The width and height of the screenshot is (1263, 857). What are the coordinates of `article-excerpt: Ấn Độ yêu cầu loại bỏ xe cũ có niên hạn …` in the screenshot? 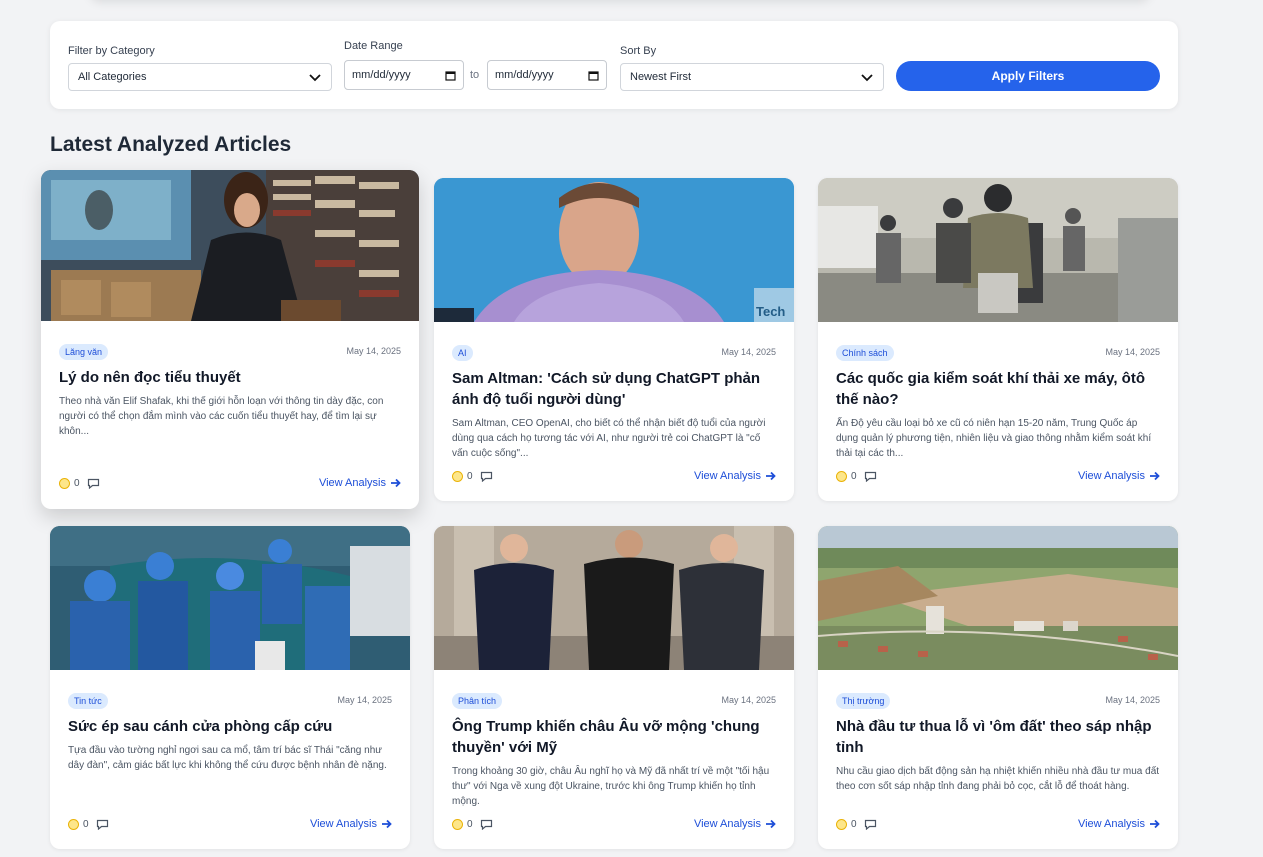 It's located at (994, 438).